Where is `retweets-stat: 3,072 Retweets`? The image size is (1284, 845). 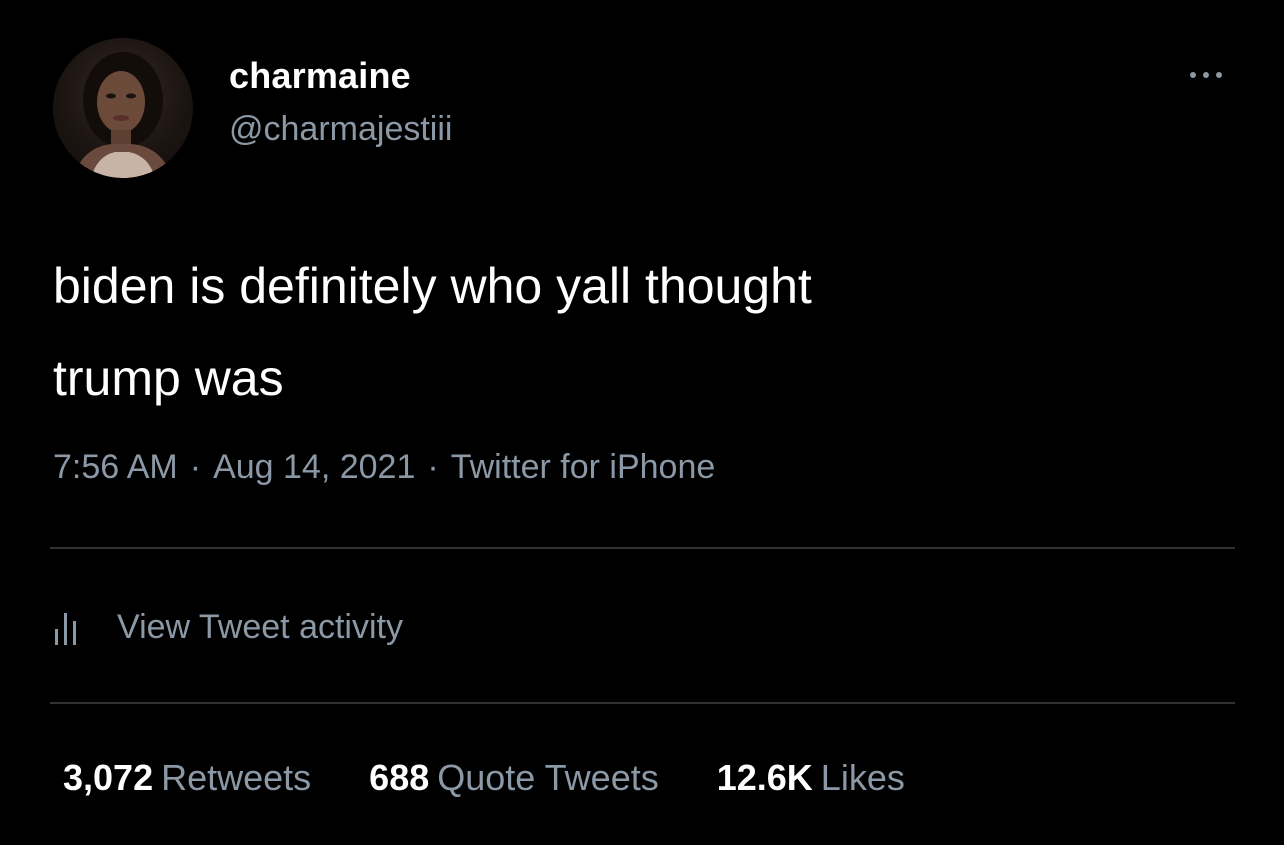 retweets-stat: 3,072 Retweets is located at coordinates (187, 778).